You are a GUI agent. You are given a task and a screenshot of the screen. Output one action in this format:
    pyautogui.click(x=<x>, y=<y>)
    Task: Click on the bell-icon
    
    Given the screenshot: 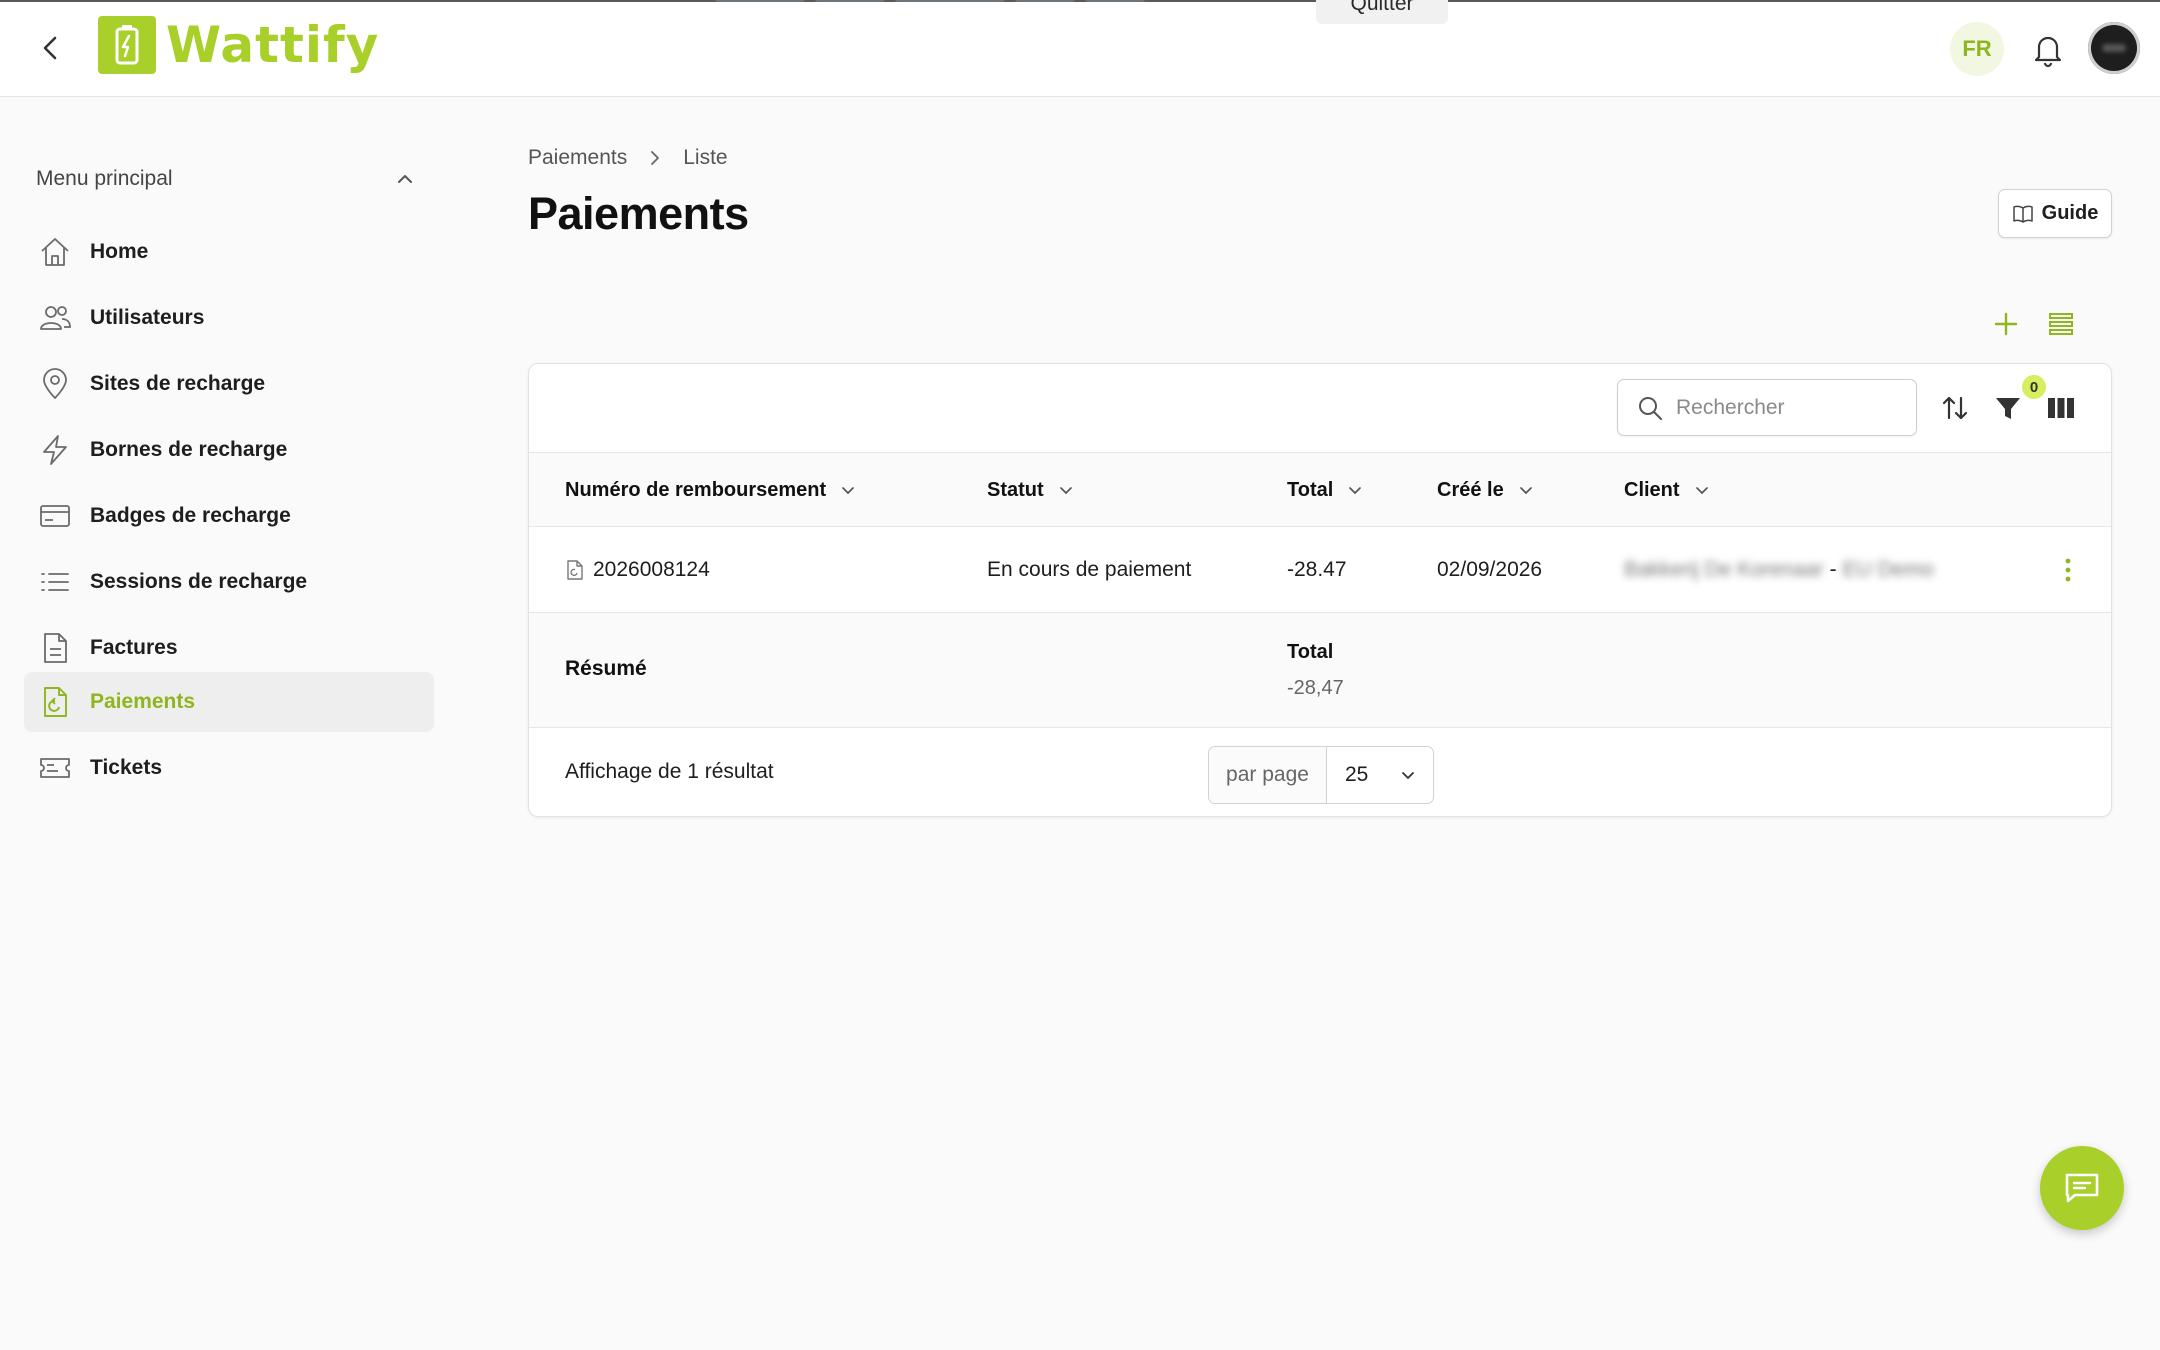 What is the action you would take?
    pyautogui.click(x=2048, y=52)
    